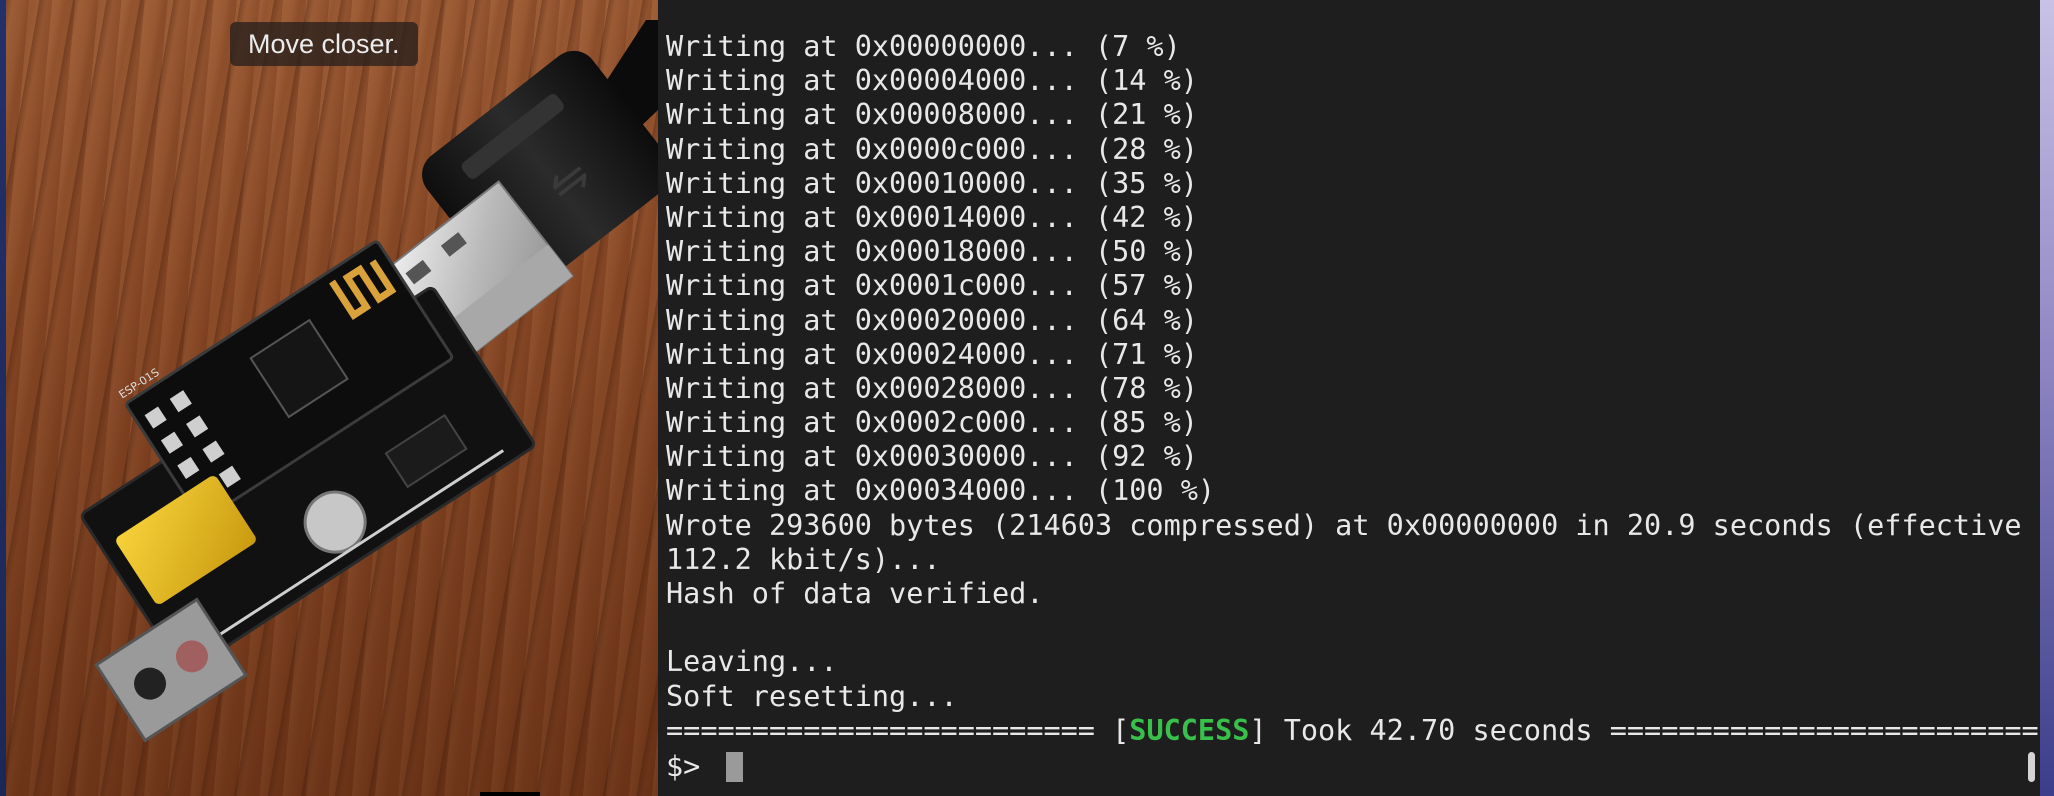  I want to click on prompt-row: $>, so click(704, 767).